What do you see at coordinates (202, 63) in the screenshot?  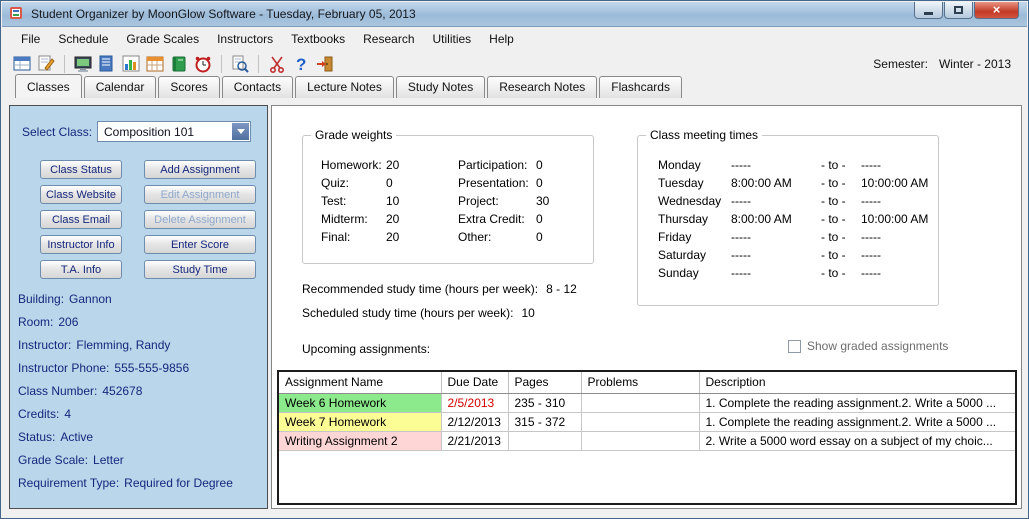 I see `reminder-clock-icon` at bounding box center [202, 63].